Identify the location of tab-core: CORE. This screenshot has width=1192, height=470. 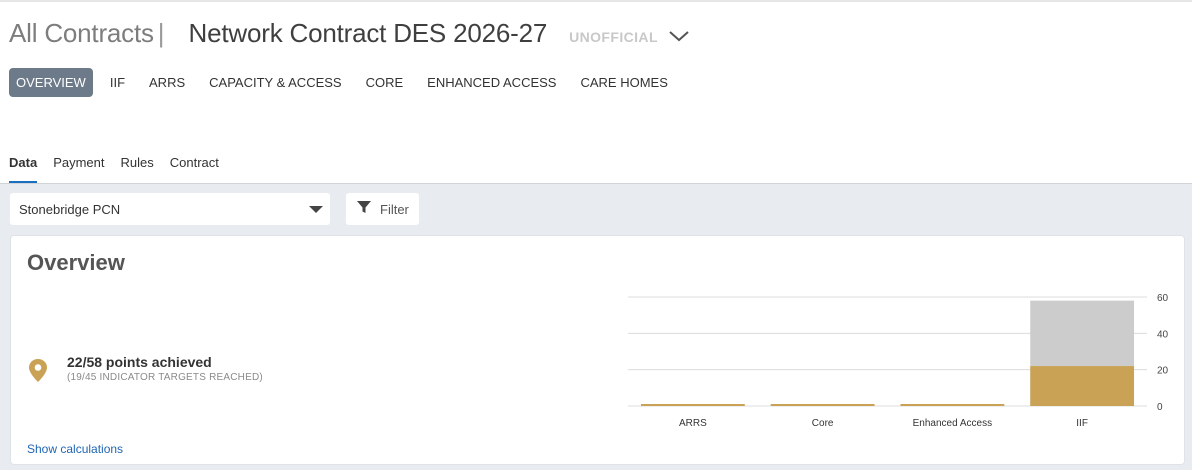
(385, 82).